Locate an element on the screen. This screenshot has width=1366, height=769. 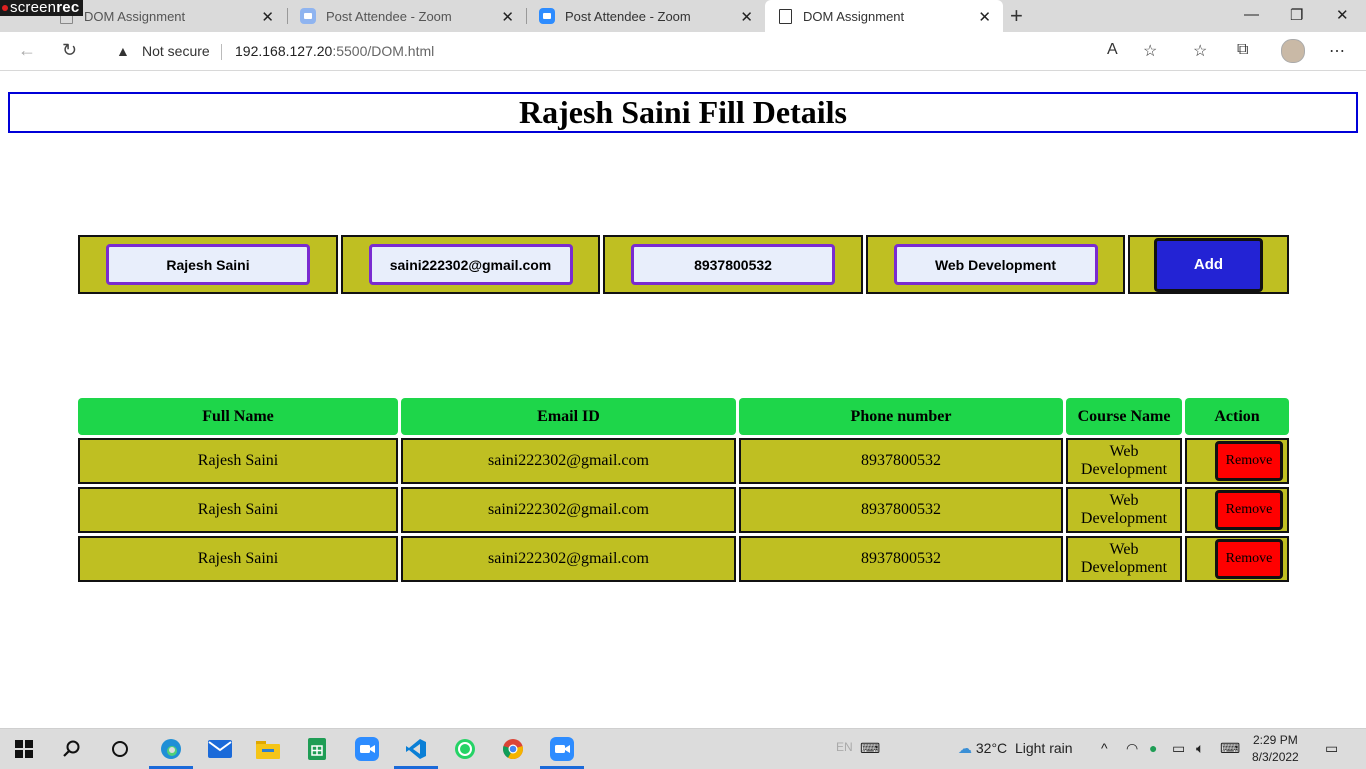
chrome-icon is located at coordinates (513, 749).